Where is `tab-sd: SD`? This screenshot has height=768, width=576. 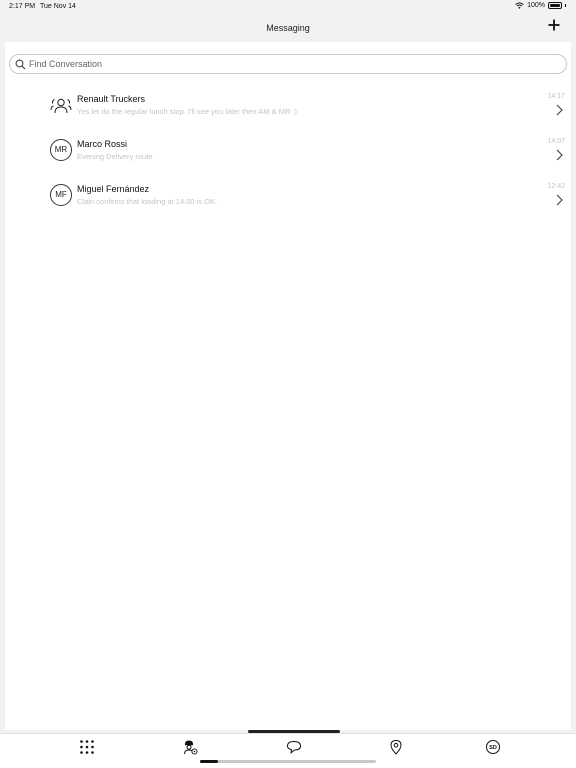 tab-sd: SD is located at coordinates (493, 747).